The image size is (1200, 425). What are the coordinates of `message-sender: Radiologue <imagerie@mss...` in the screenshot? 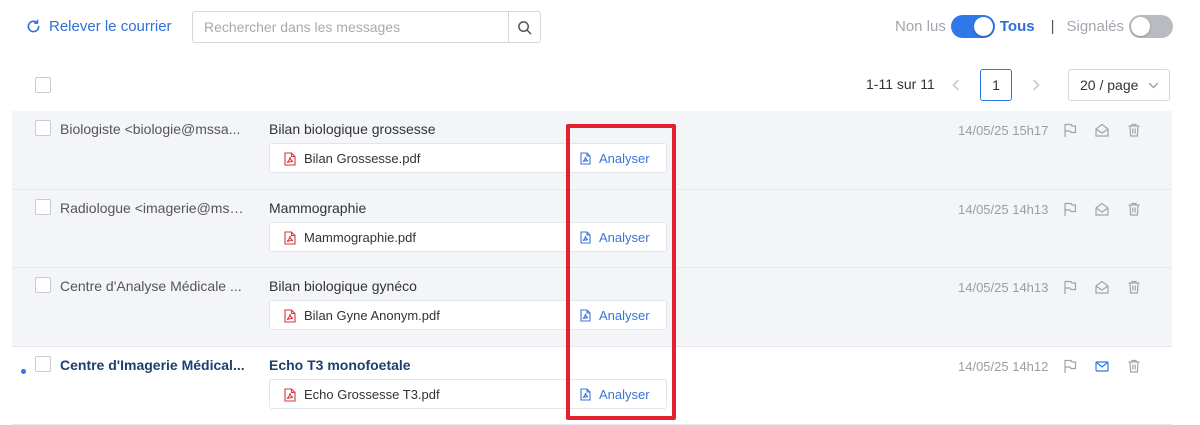 It's located at (152, 207).